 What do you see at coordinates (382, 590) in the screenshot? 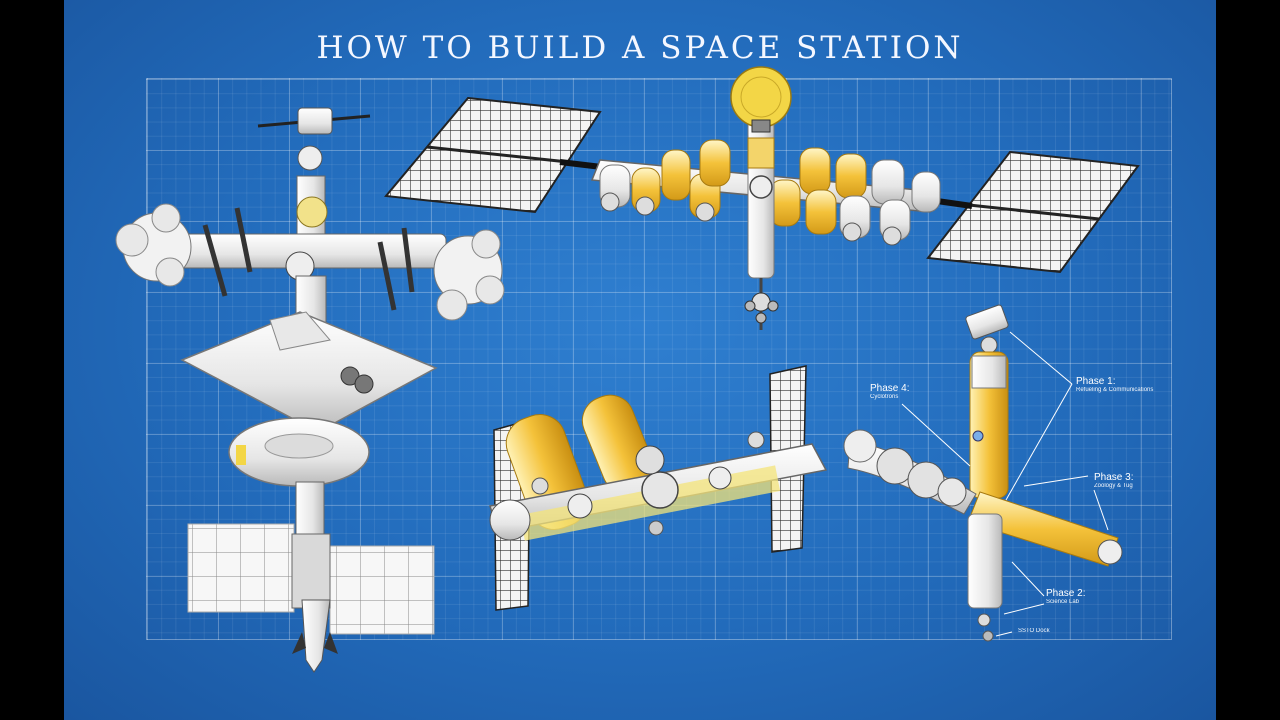
I see `solar-panel-lower-right` at bounding box center [382, 590].